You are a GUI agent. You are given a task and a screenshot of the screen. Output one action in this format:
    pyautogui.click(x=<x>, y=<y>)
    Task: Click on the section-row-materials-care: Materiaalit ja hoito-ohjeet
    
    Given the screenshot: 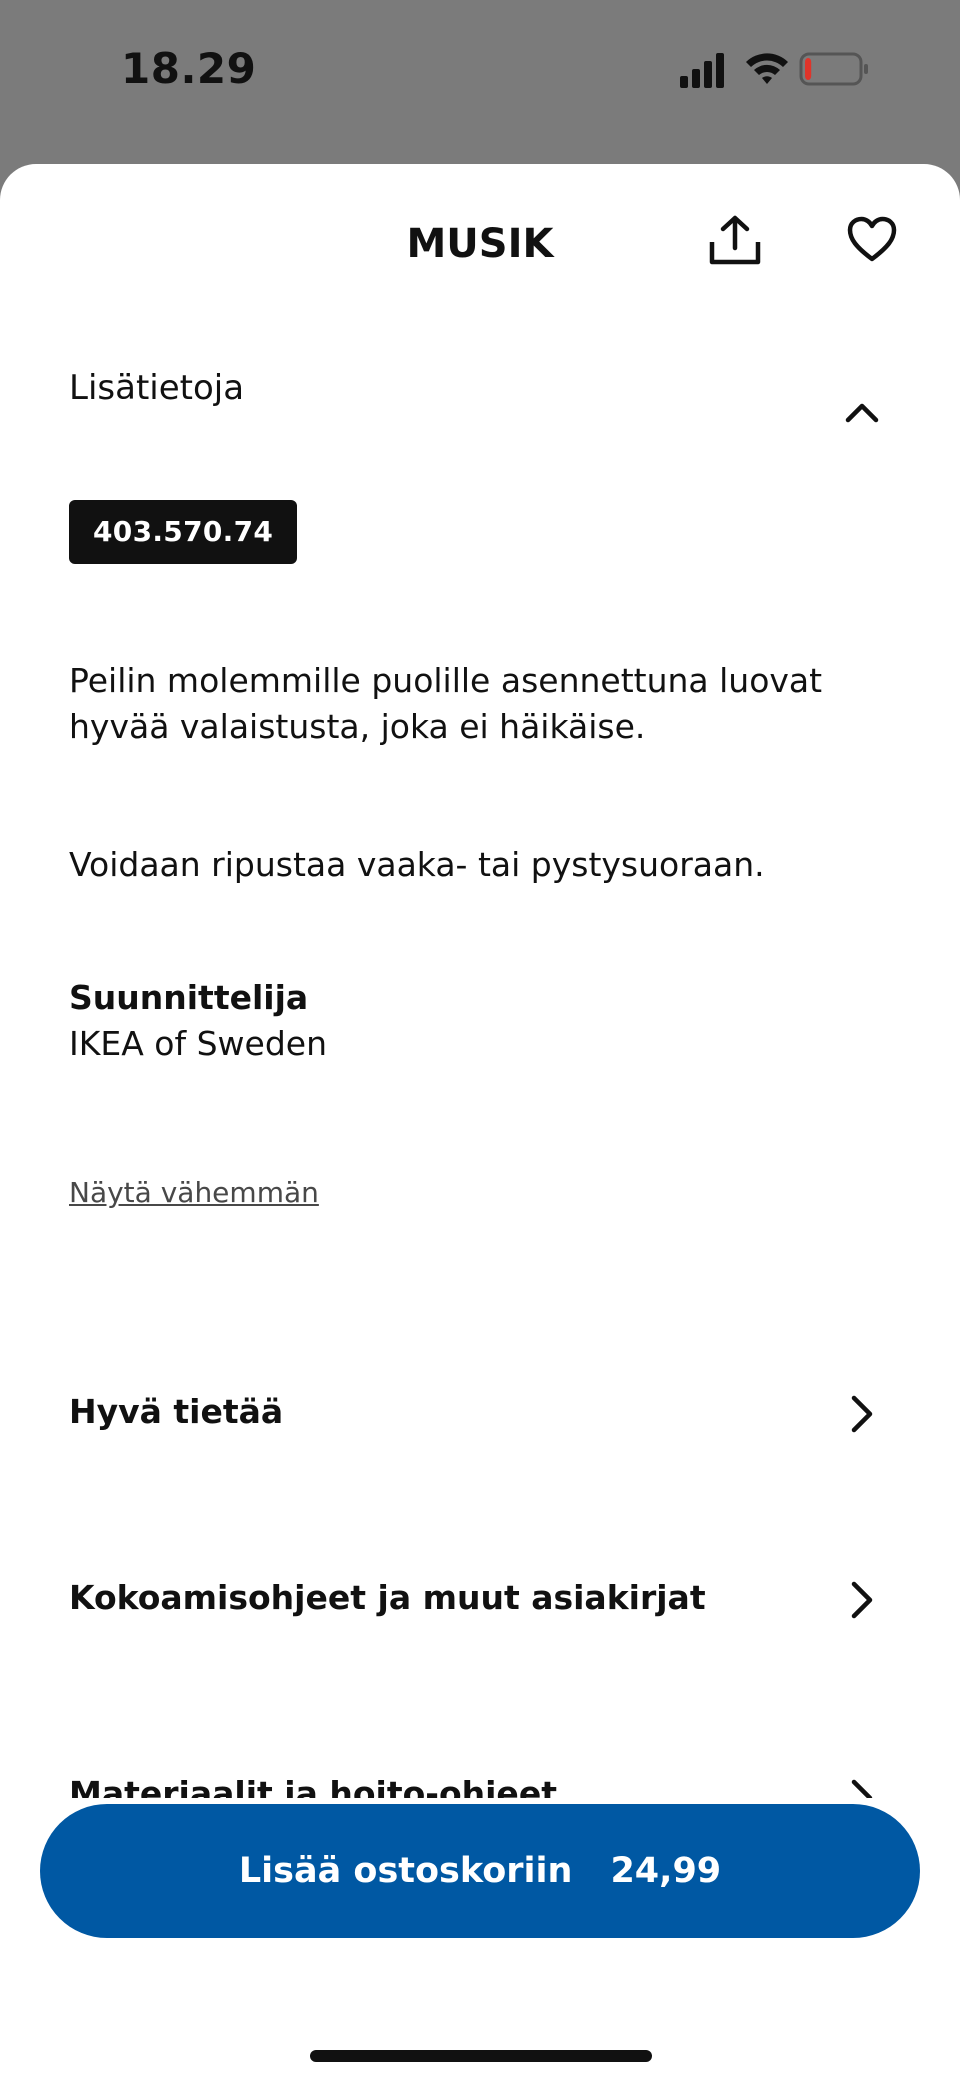 What is the action you would take?
    pyautogui.click(x=480, y=1776)
    